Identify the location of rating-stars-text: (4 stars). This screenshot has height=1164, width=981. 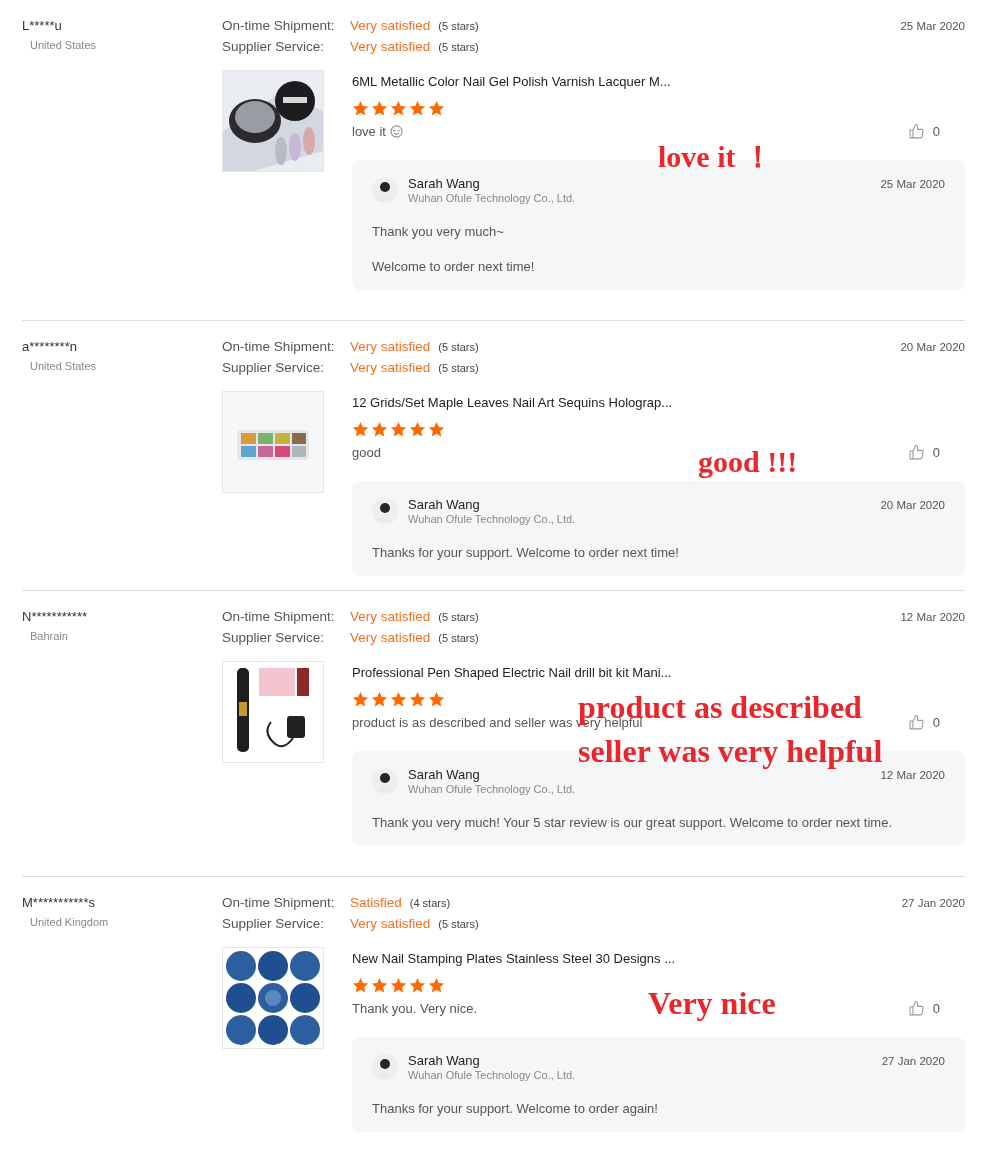
(430, 903).